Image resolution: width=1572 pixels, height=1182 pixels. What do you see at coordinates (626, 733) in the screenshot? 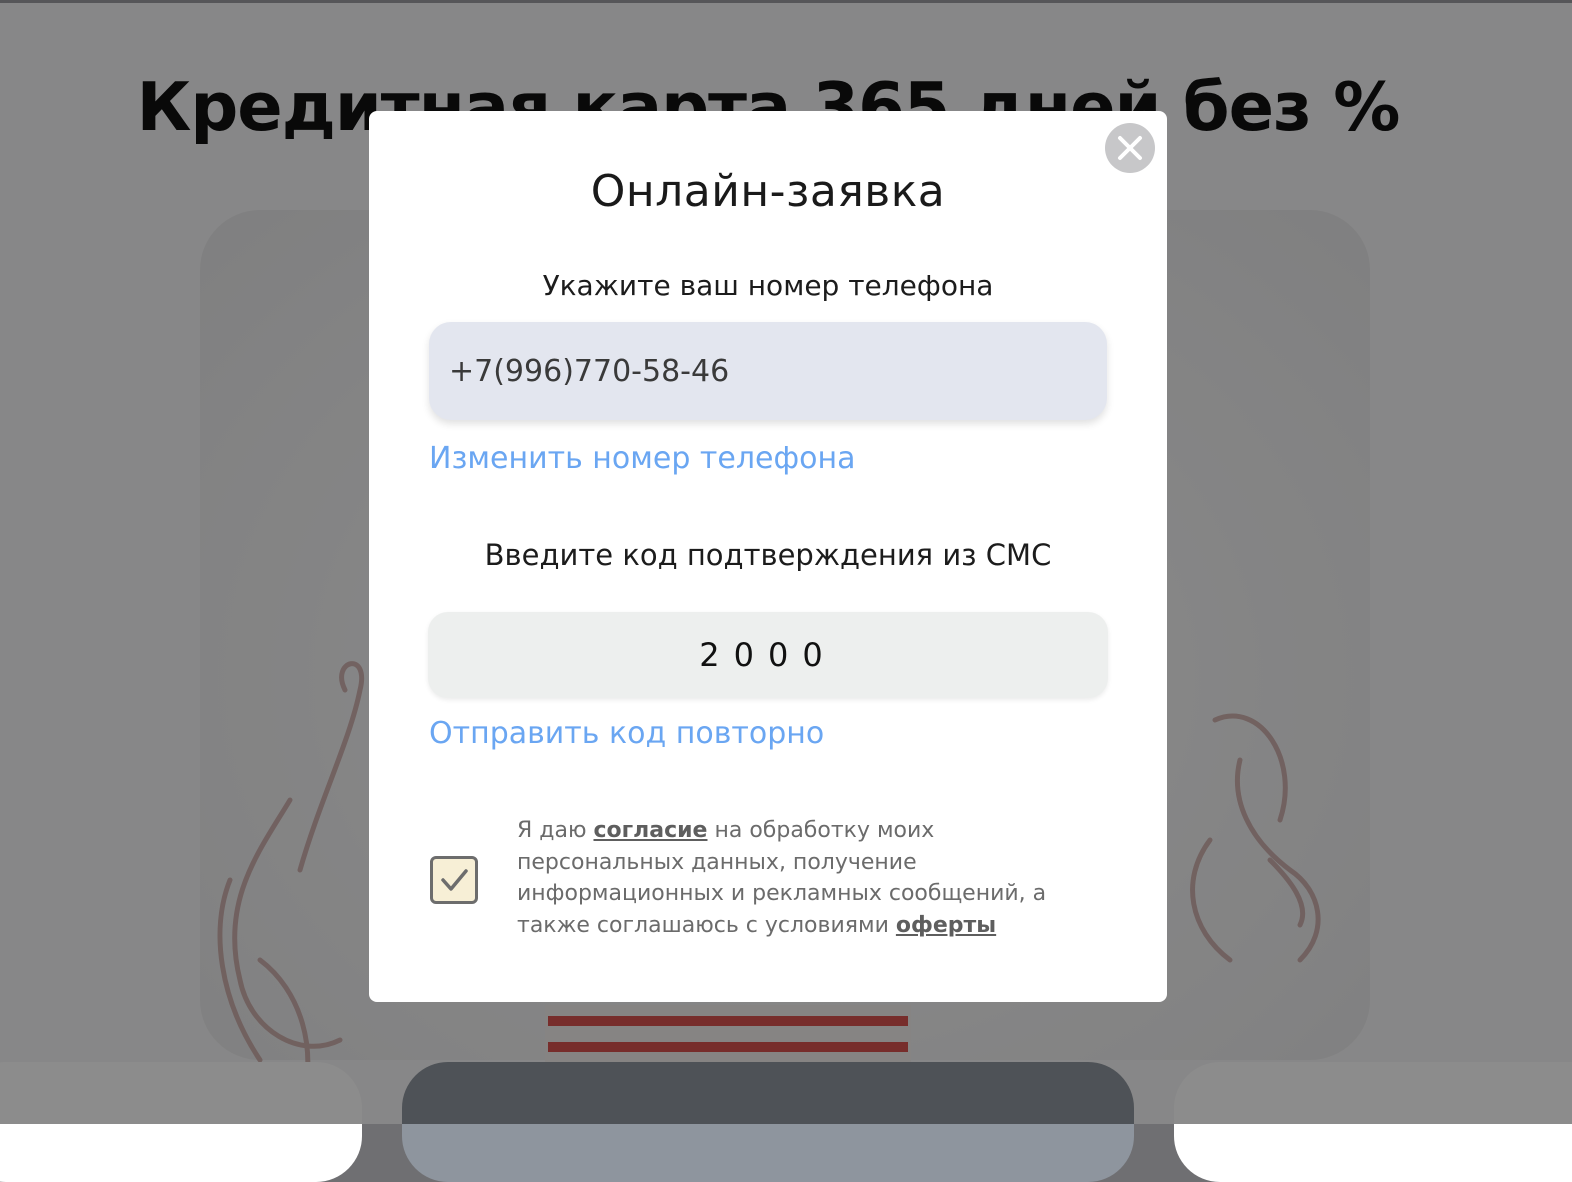
I see `resend-code-link: Отправить код повторно` at bounding box center [626, 733].